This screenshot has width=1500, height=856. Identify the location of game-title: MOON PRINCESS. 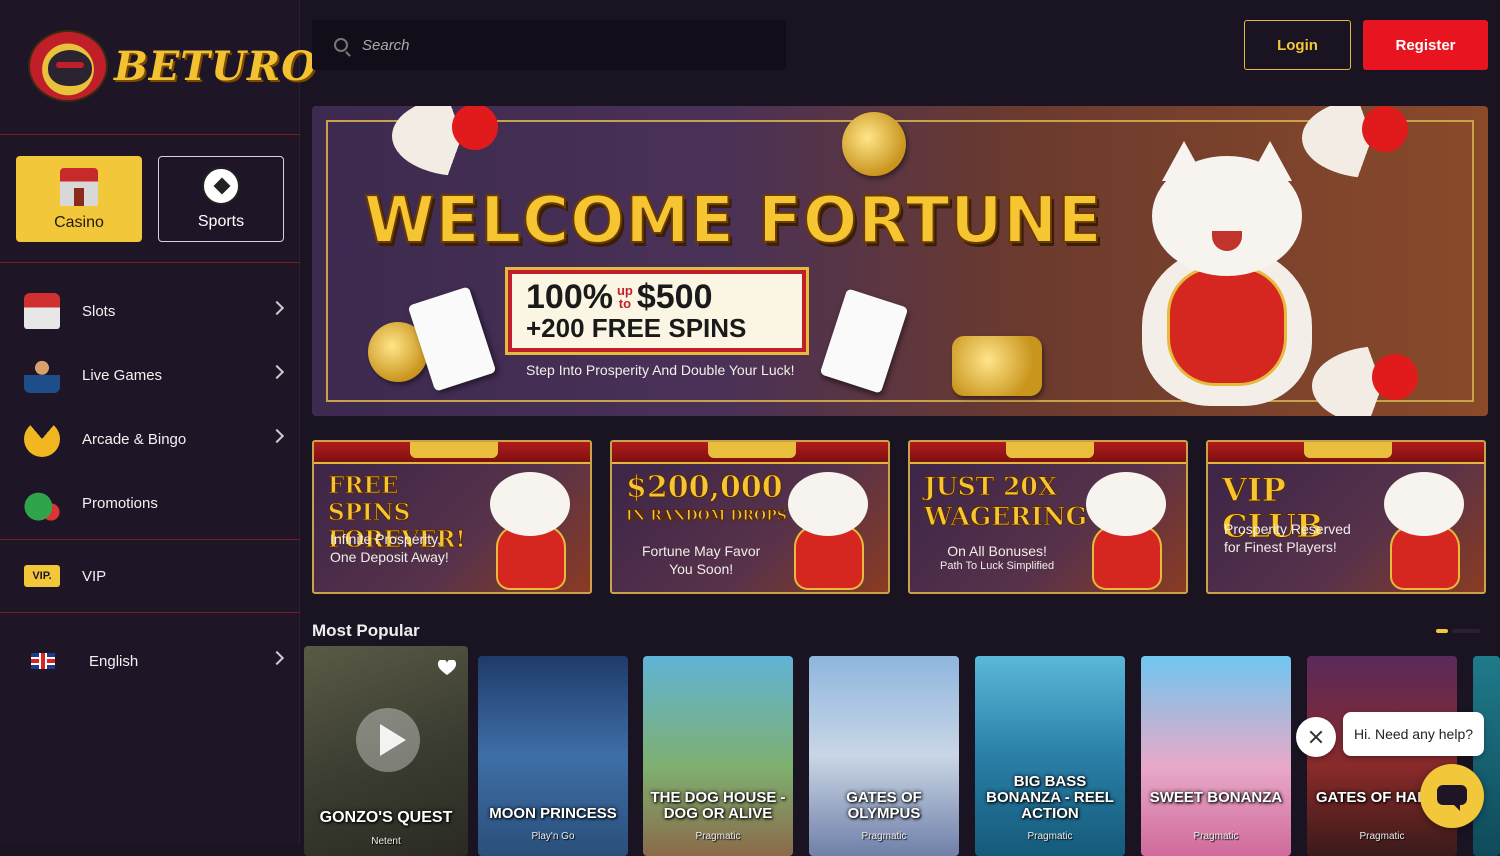
(553, 813).